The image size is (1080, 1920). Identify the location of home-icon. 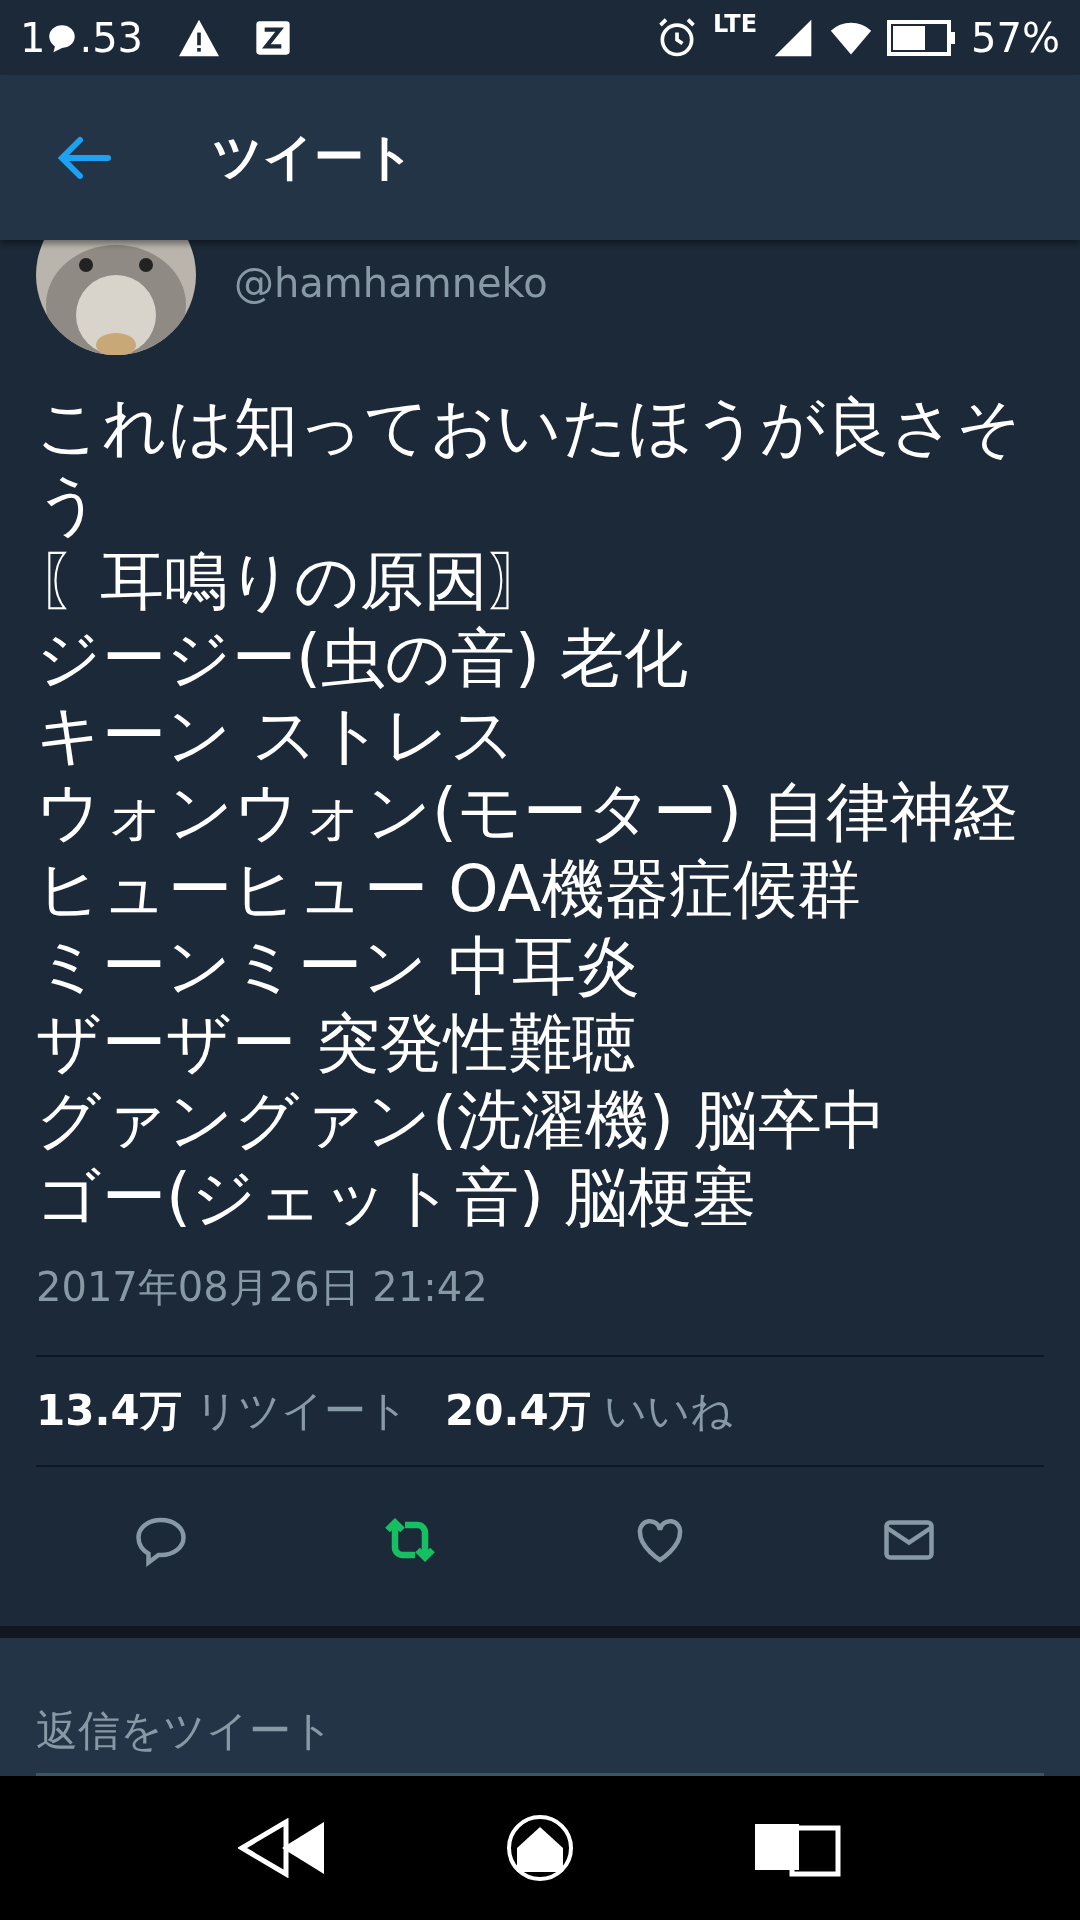
(540, 1848).